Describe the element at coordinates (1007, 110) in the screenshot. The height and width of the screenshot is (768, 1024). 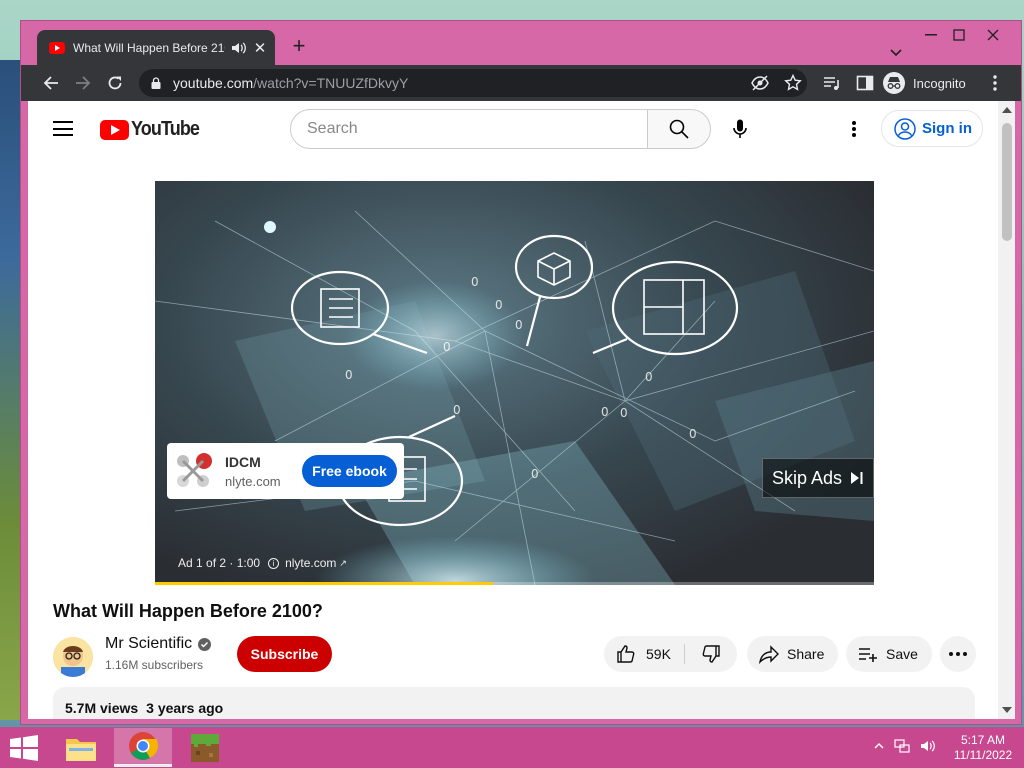
I see `scroll-up-arrow-icon` at that location.